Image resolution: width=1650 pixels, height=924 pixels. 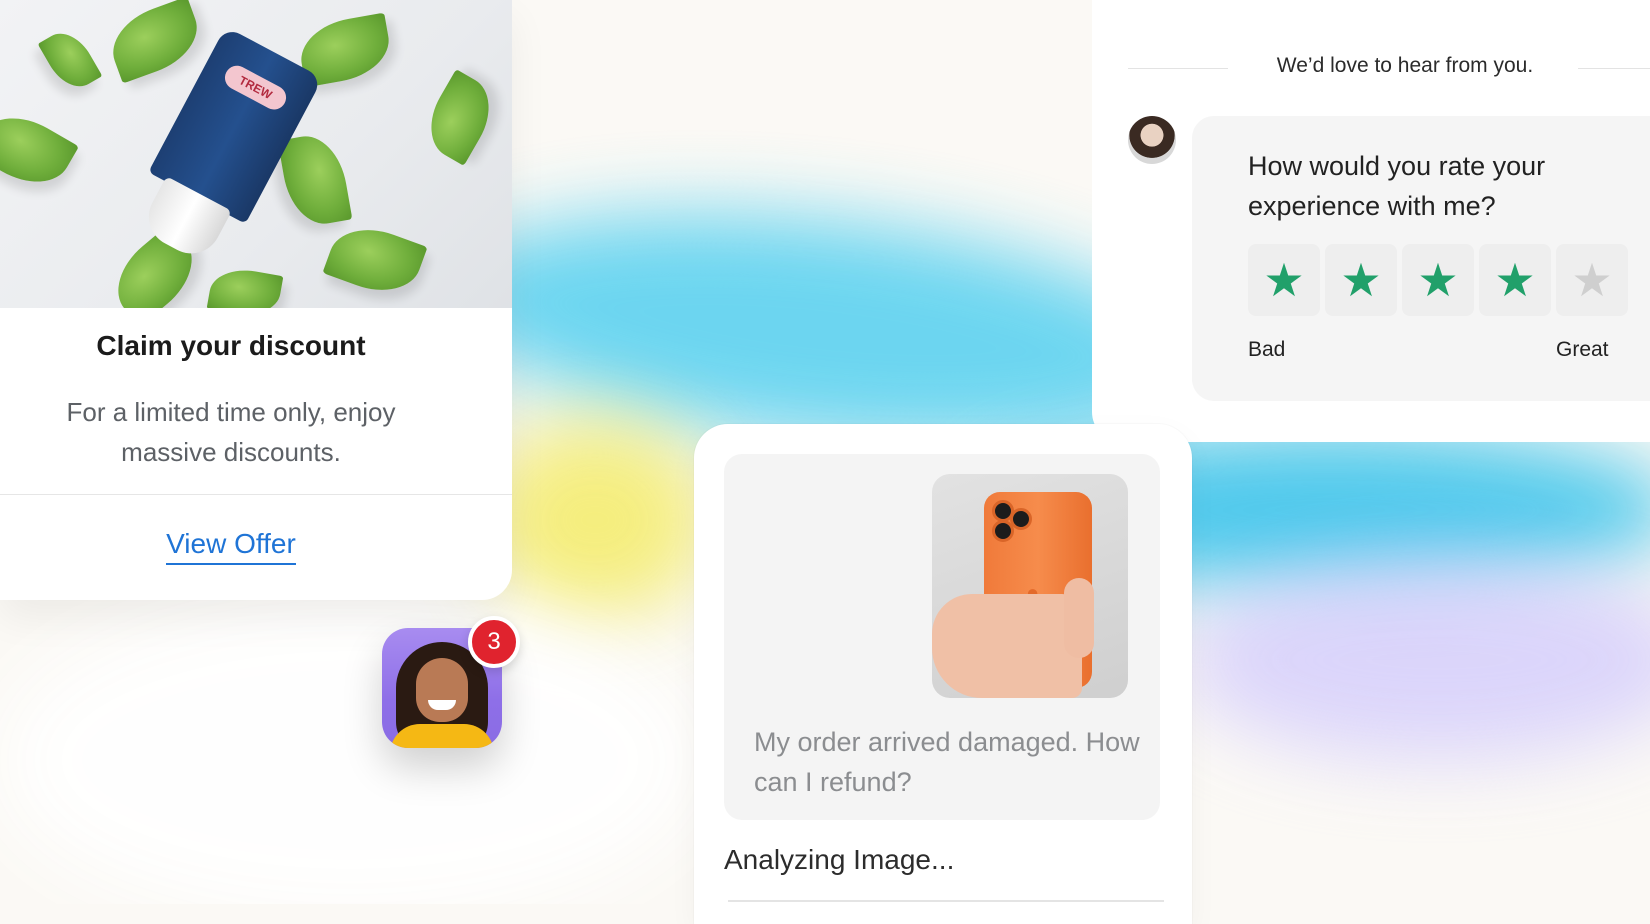 What do you see at coordinates (1284, 280) in the screenshot?
I see `star-1-button: ★` at bounding box center [1284, 280].